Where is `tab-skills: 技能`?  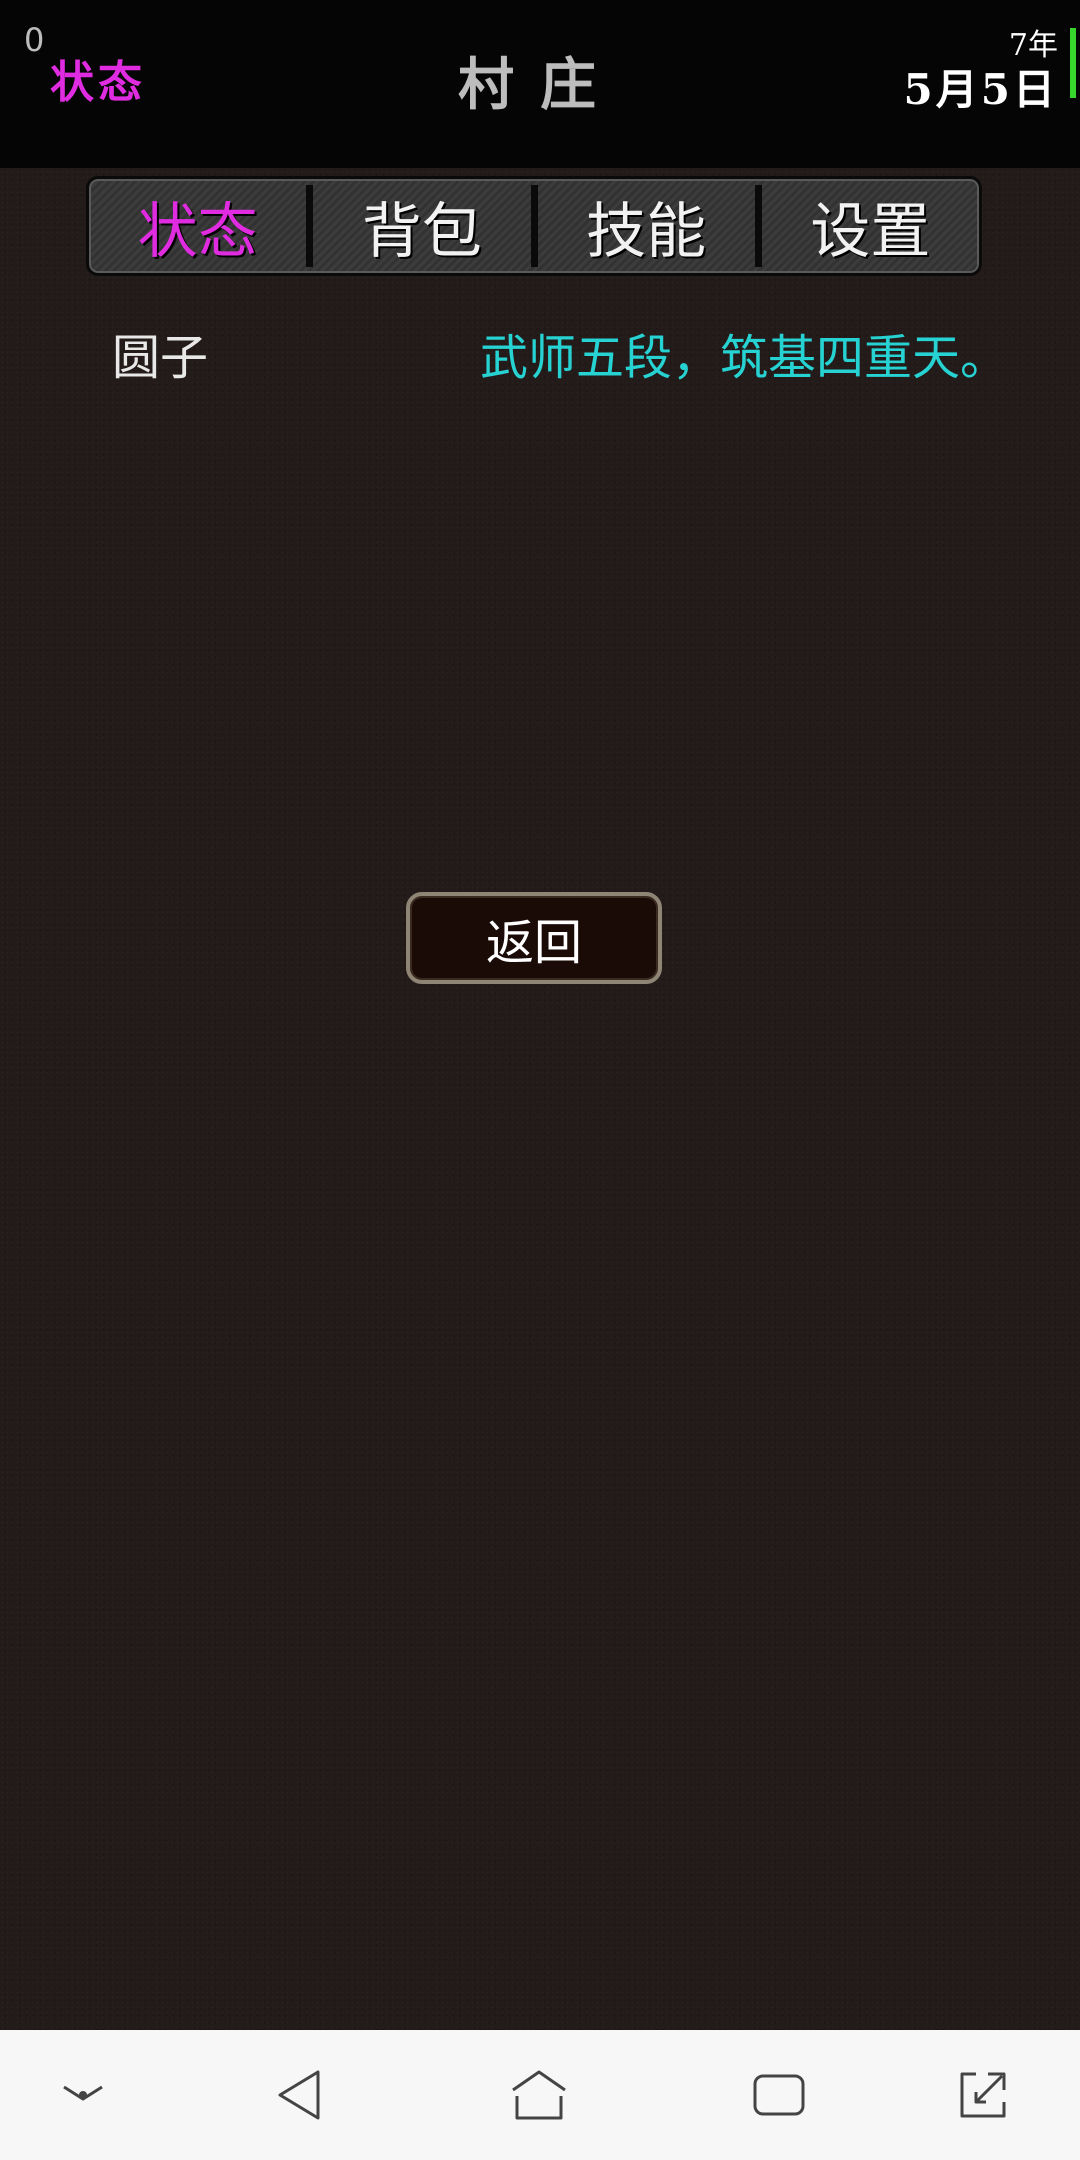
tab-skills: 技能 is located at coordinates (646, 226).